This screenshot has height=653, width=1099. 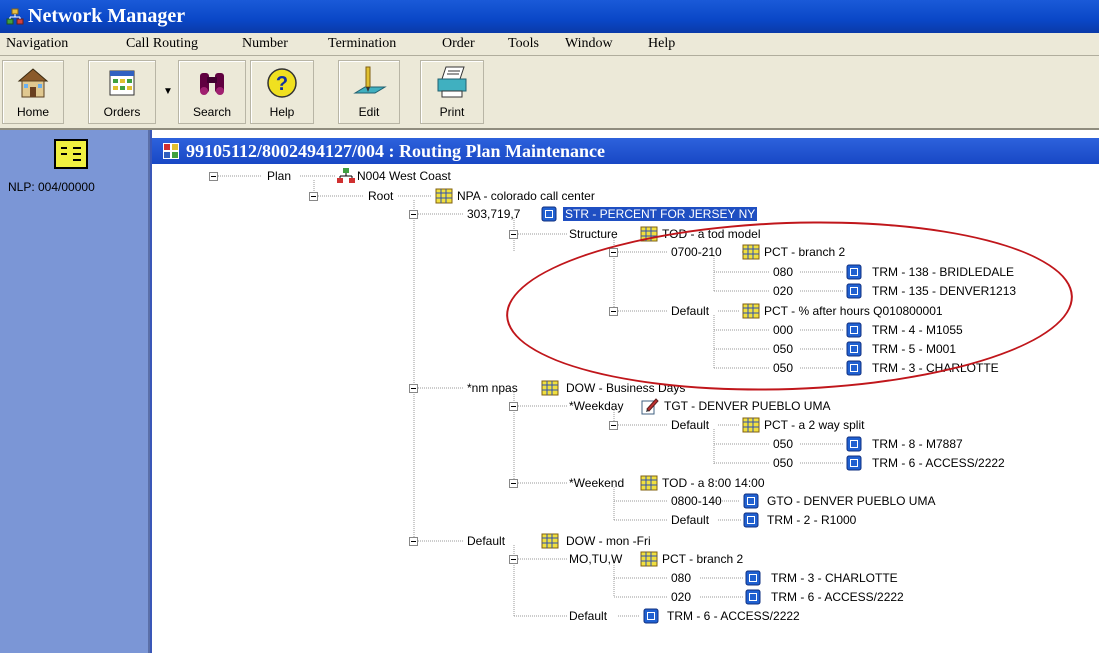 I want to click on nlp-plan-icon, so click(x=71, y=154).